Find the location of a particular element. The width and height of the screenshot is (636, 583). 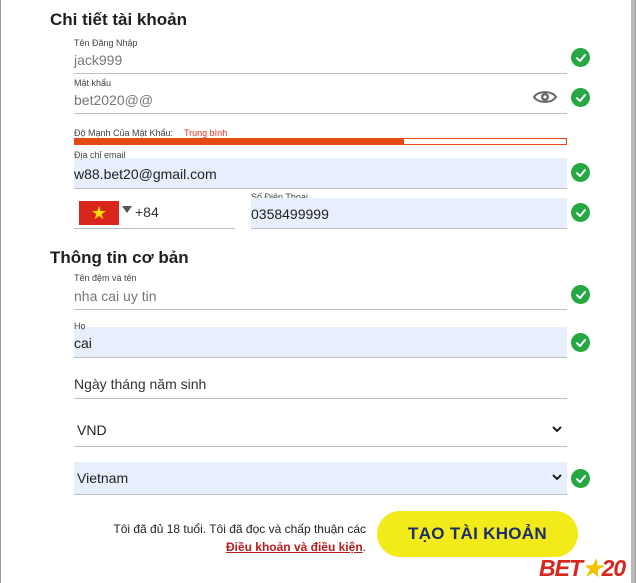

given-name-value: nha cai uy tin is located at coordinates (115, 296).